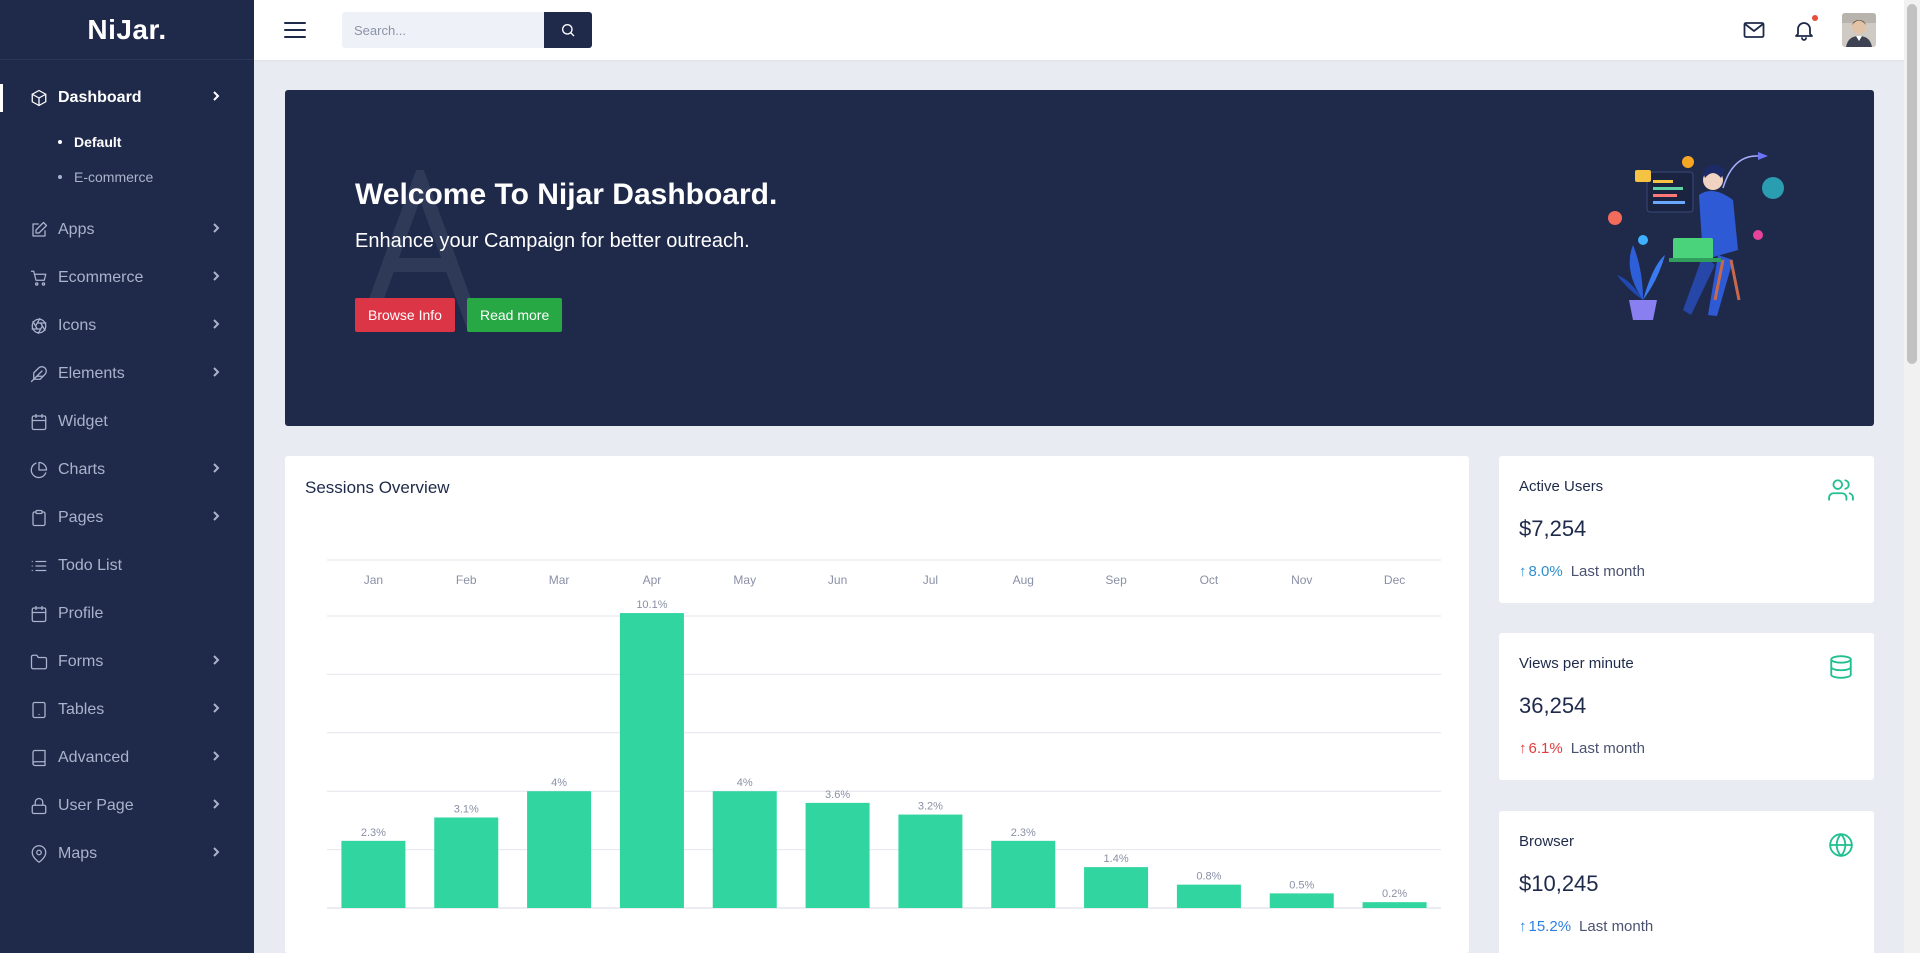  Describe the element at coordinates (81, 613) in the screenshot. I see `sidebar-item-label: Profile` at that location.